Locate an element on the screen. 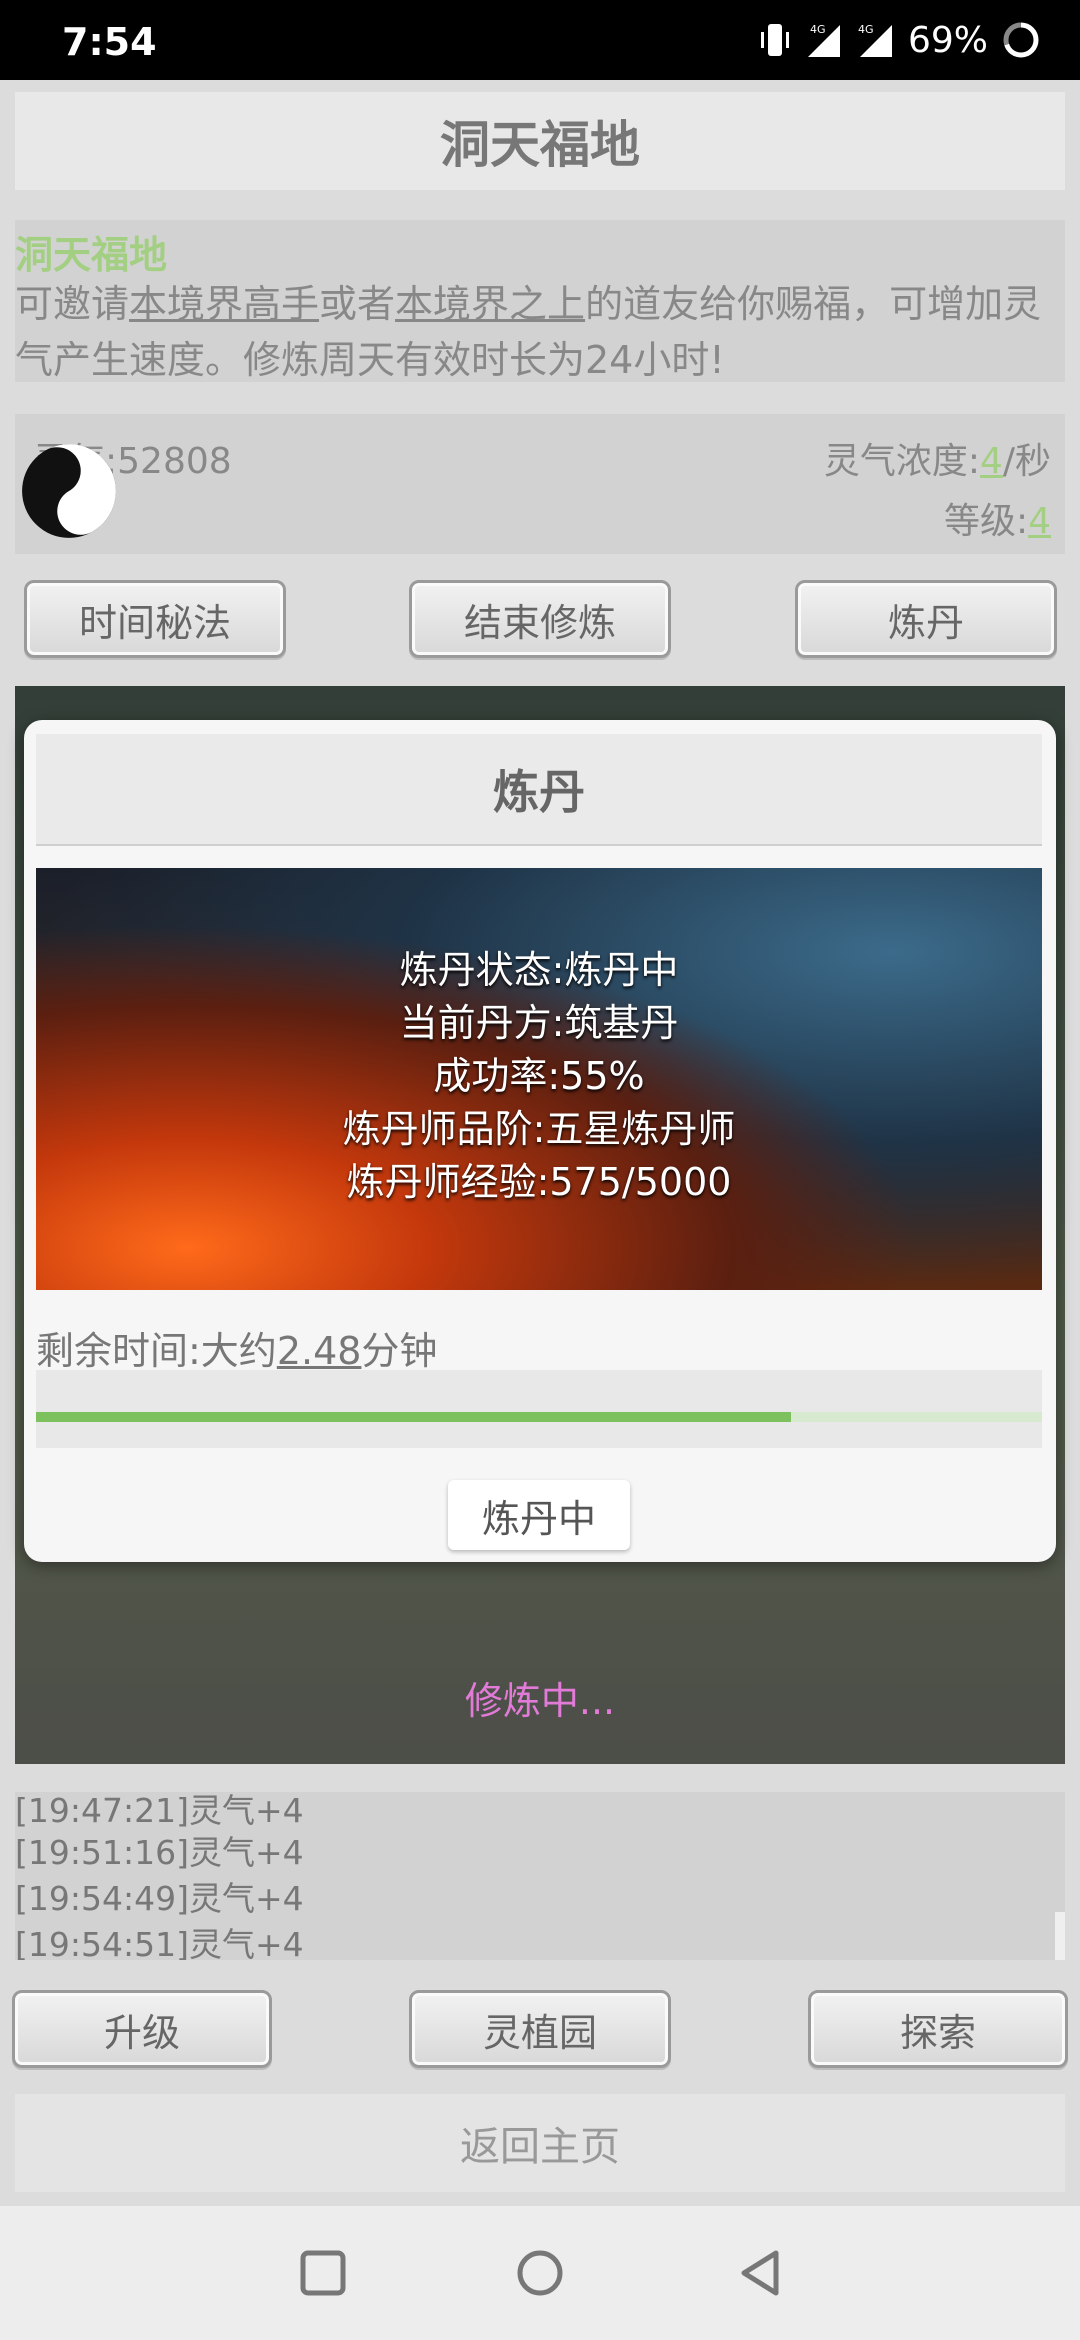 Image resolution: width=1080 pixels, height=2340 pixels. remaining-value: 2.48 is located at coordinates (319, 1351).